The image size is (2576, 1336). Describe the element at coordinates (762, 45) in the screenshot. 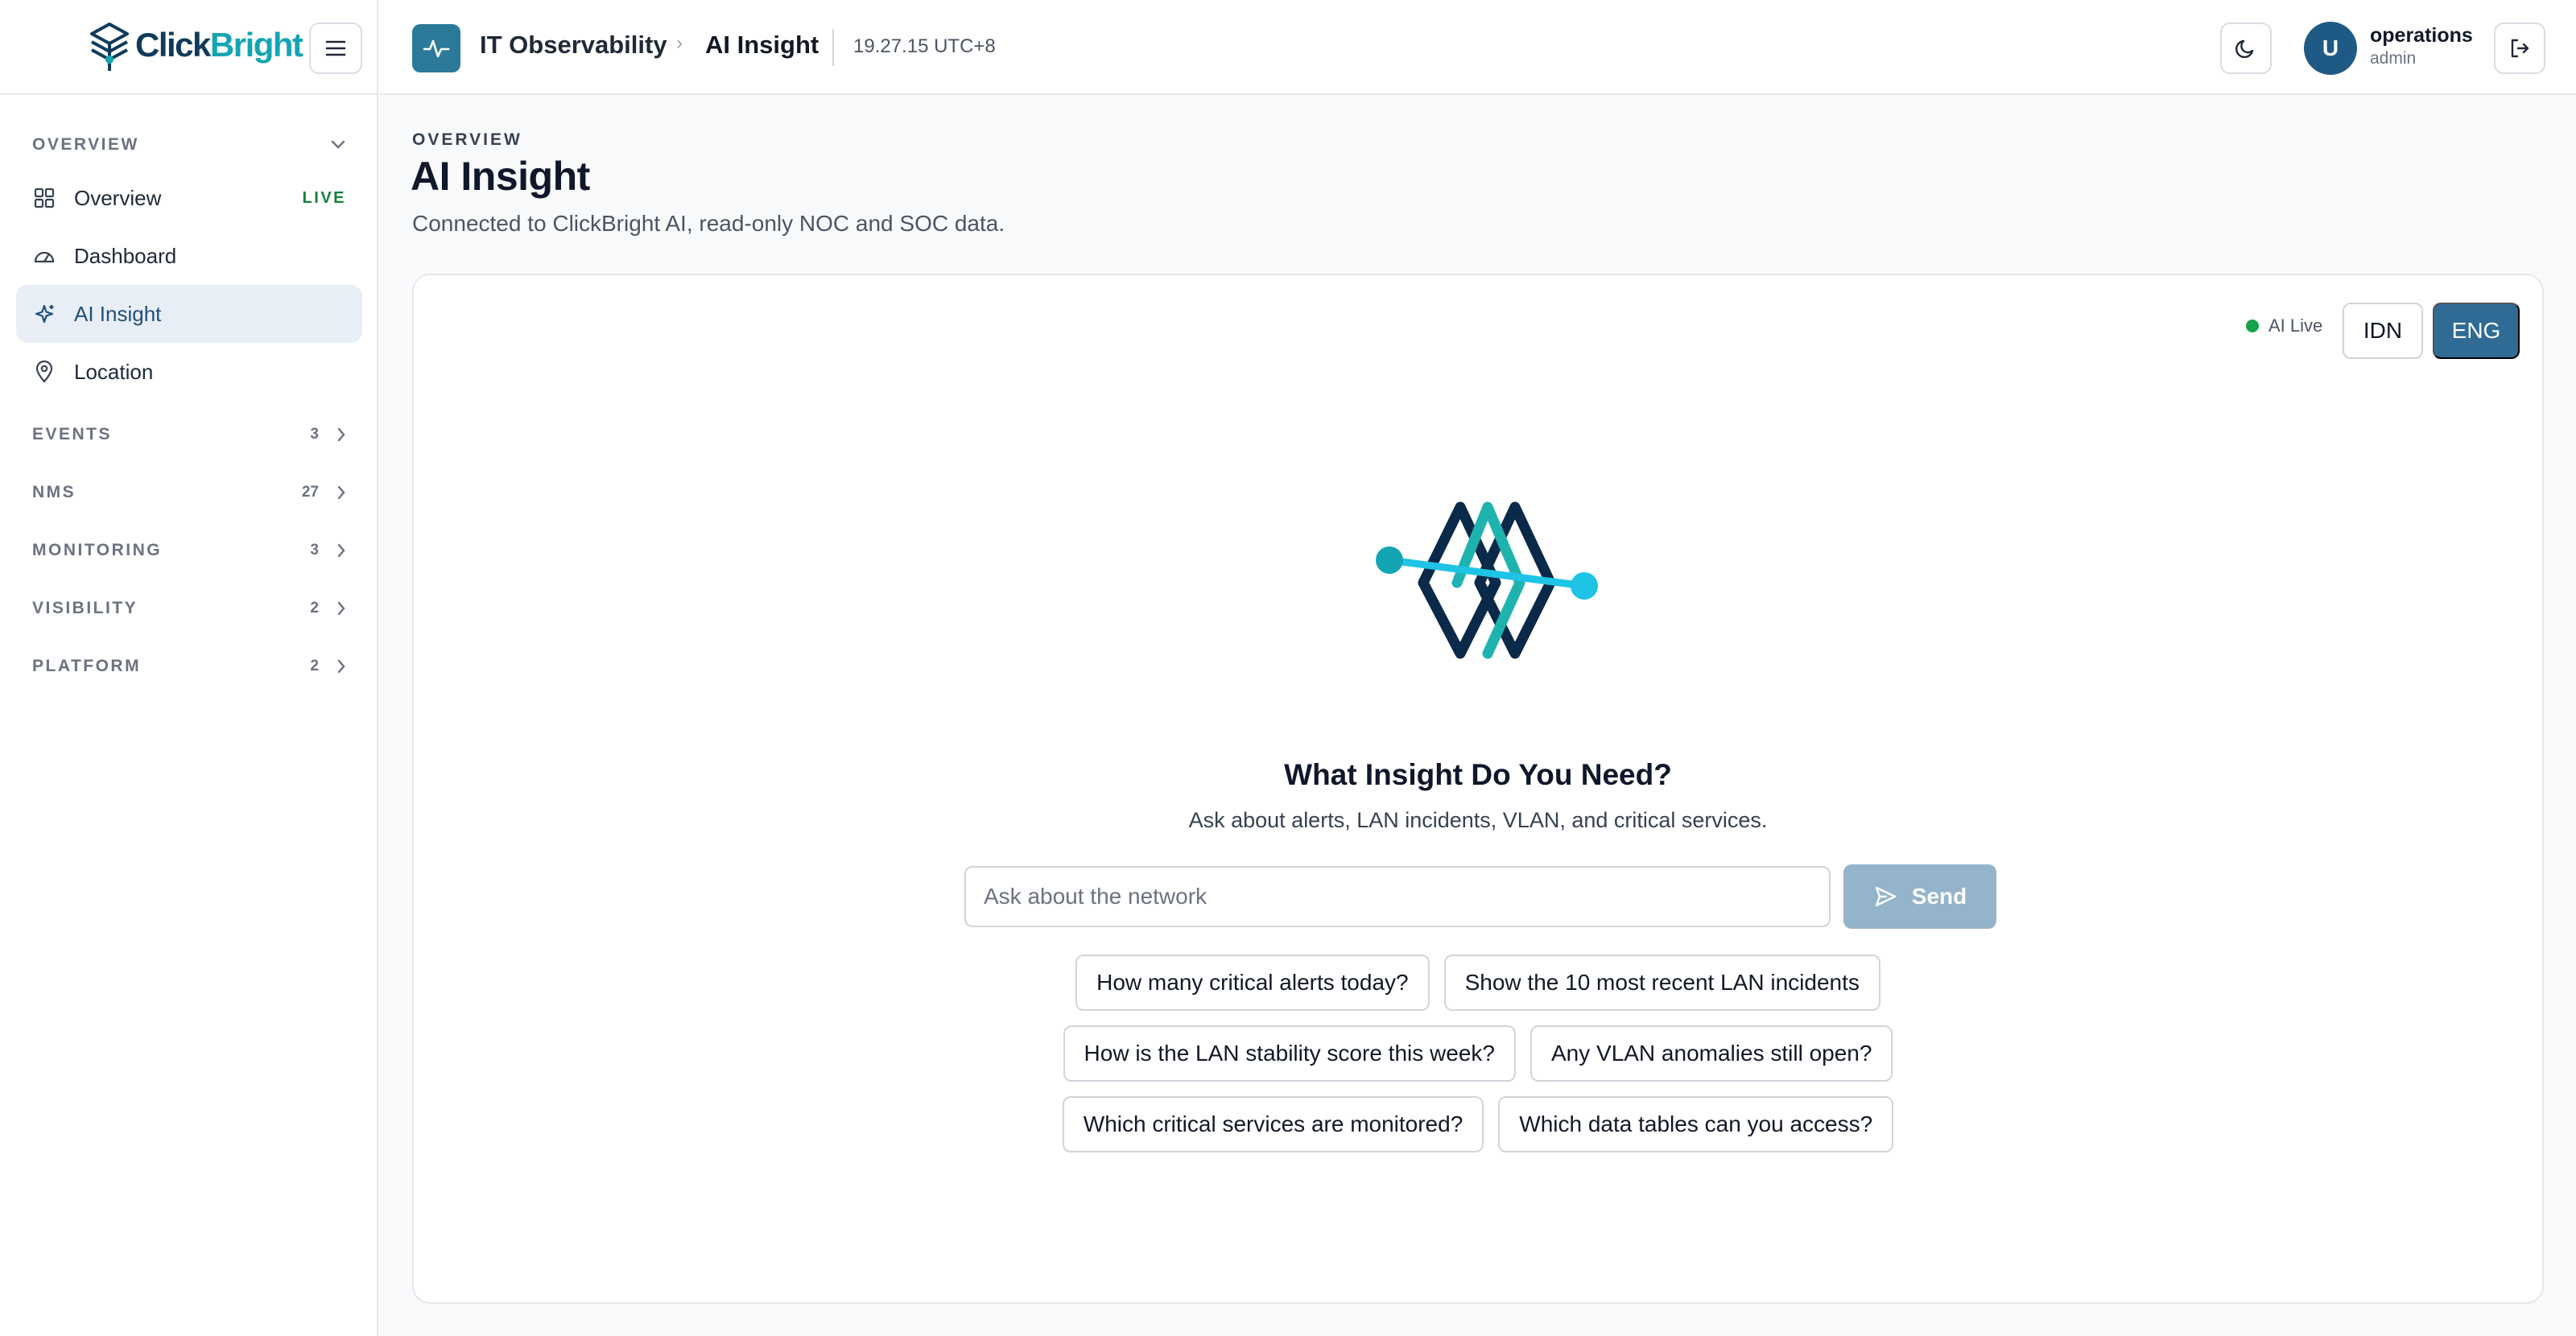

I see `breadcrumb-current: AI Insight` at that location.